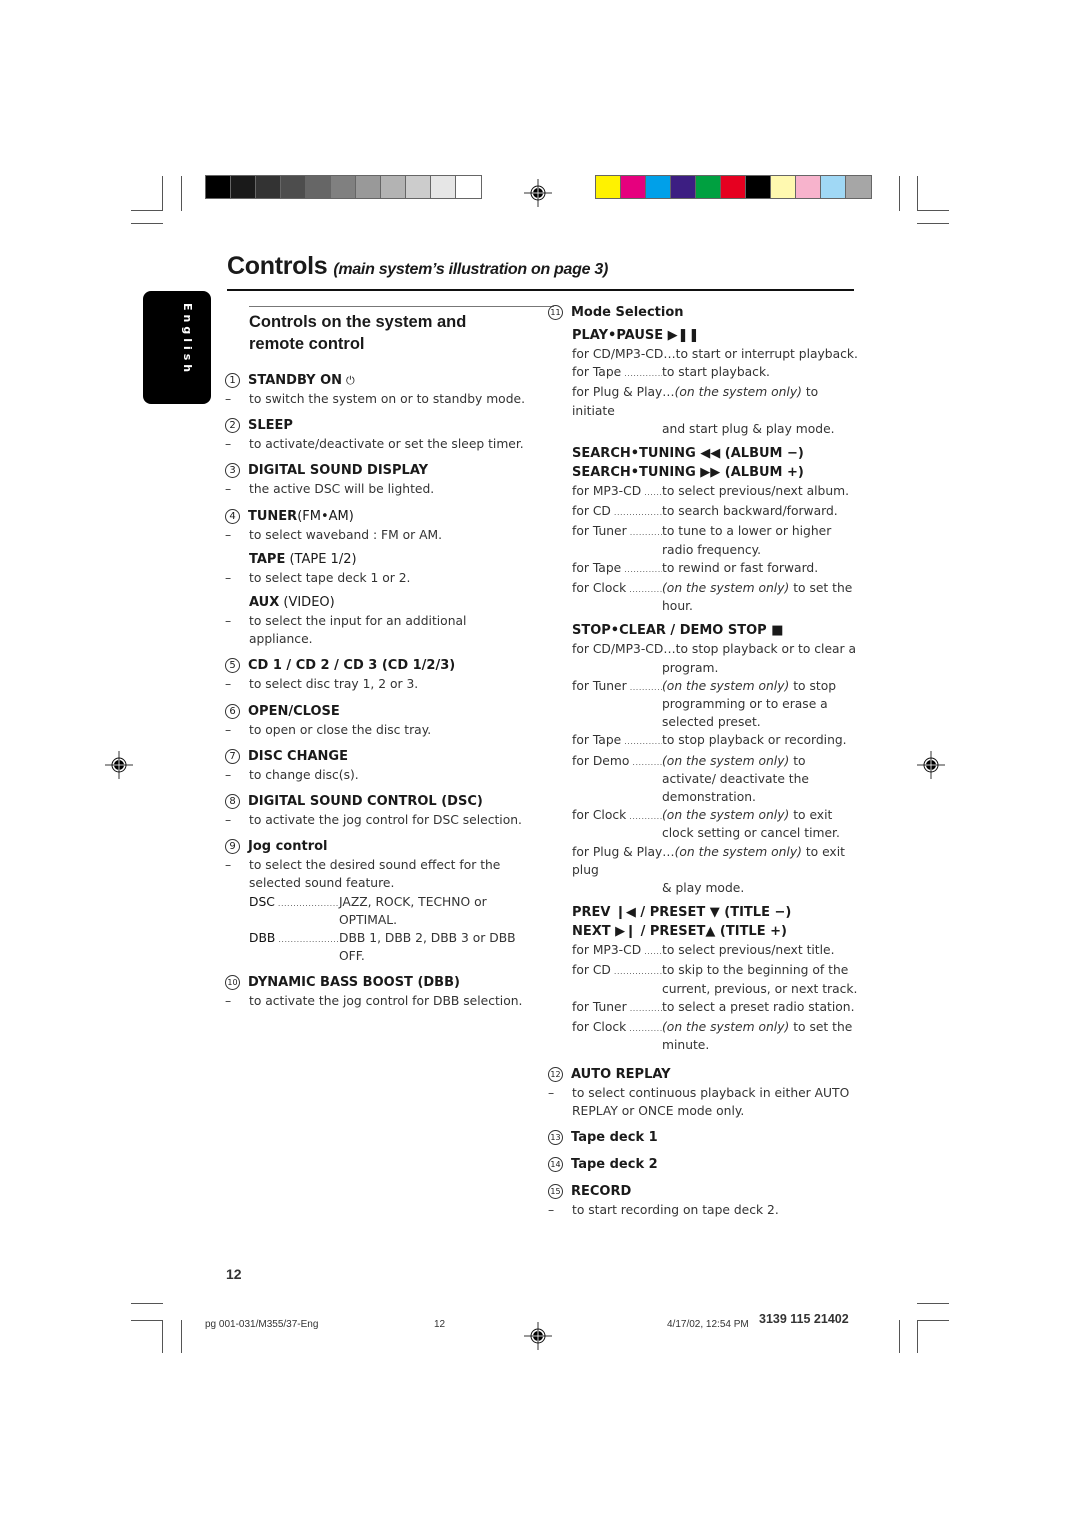 The image size is (1080, 1528). What do you see at coordinates (232, 666) in the screenshot?
I see `item-number-badge: 5` at bounding box center [232, 666].